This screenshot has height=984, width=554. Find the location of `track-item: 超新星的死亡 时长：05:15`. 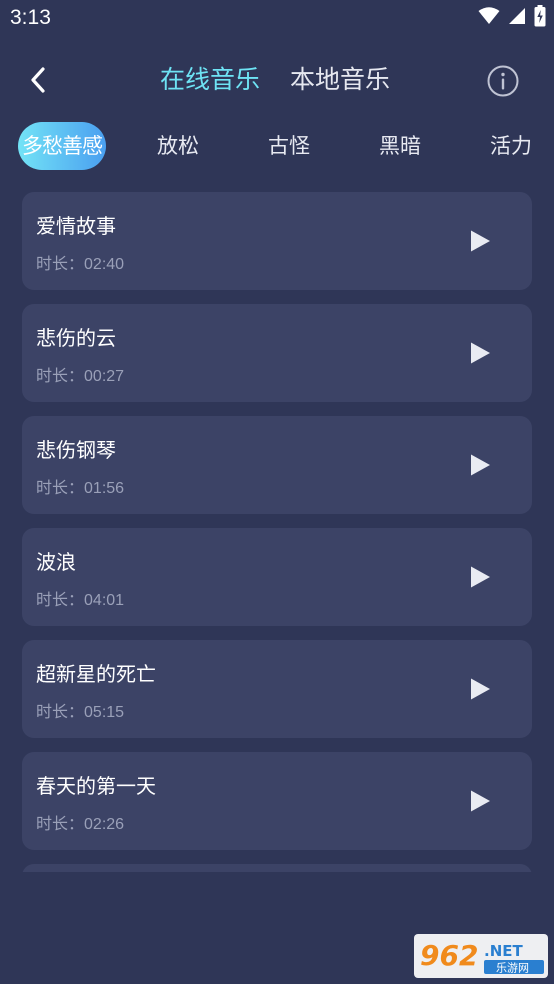

track-item: 超新星的死亡 时长：05:15 is located at coordinates (277, 689).